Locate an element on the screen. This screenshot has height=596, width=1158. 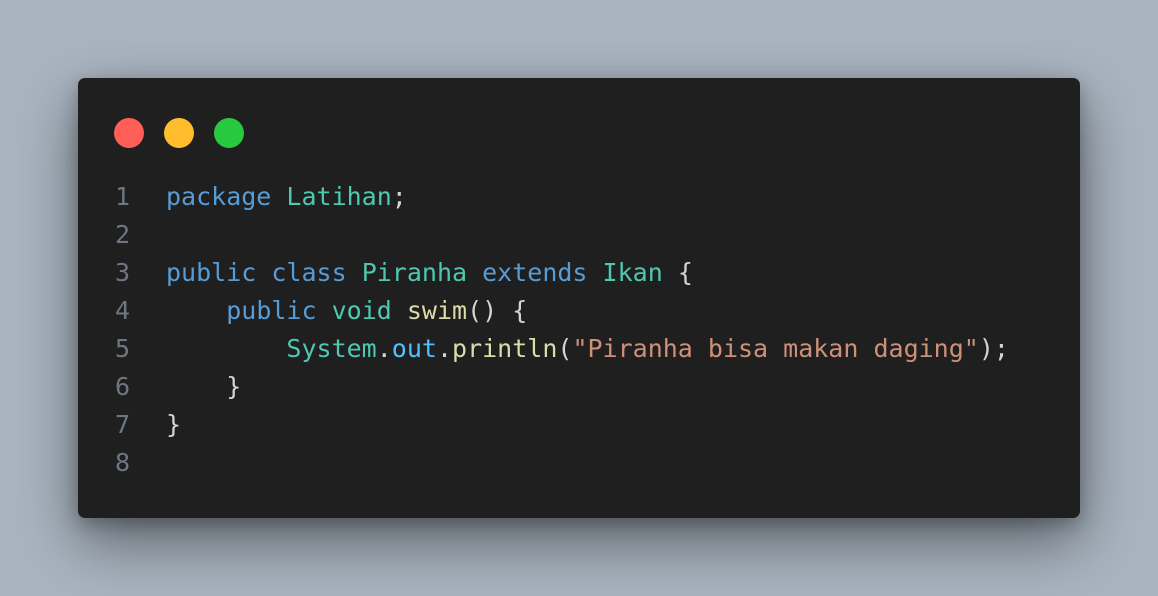
line-number: 8 is located at coordinates (122, 462).